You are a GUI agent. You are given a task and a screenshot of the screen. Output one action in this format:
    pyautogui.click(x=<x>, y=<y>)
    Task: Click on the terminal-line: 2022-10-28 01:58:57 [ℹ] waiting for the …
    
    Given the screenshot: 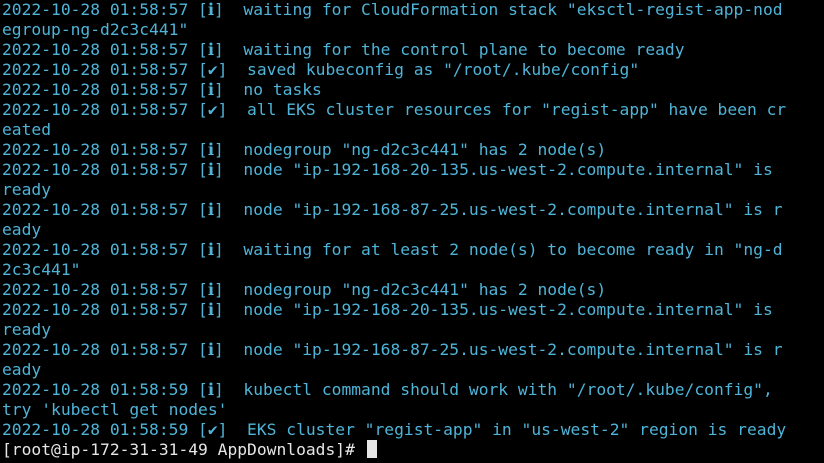 What is the action you would take?
    pyautogui.click(x=343, y=49)
    